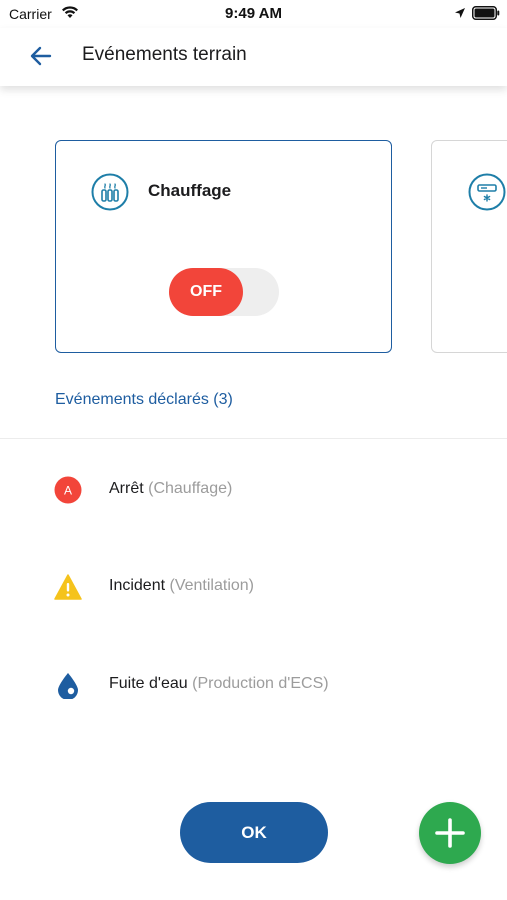 The width and height of the screenshot is (507, 900). Describe the element at coordinates (206, 292) in the screenshot. I see `toggle-state-label: OFF` at that location.